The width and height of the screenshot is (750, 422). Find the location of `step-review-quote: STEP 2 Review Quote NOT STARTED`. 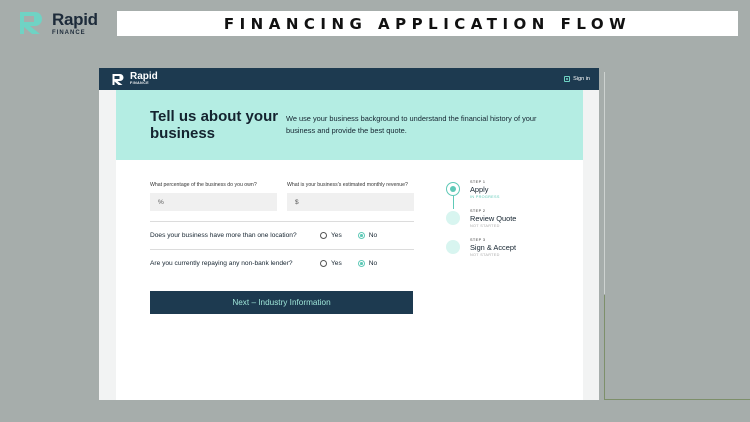

step-review-quote: STEP 2 Review Quote NOT STARTED is located at coordinates (481, 224).